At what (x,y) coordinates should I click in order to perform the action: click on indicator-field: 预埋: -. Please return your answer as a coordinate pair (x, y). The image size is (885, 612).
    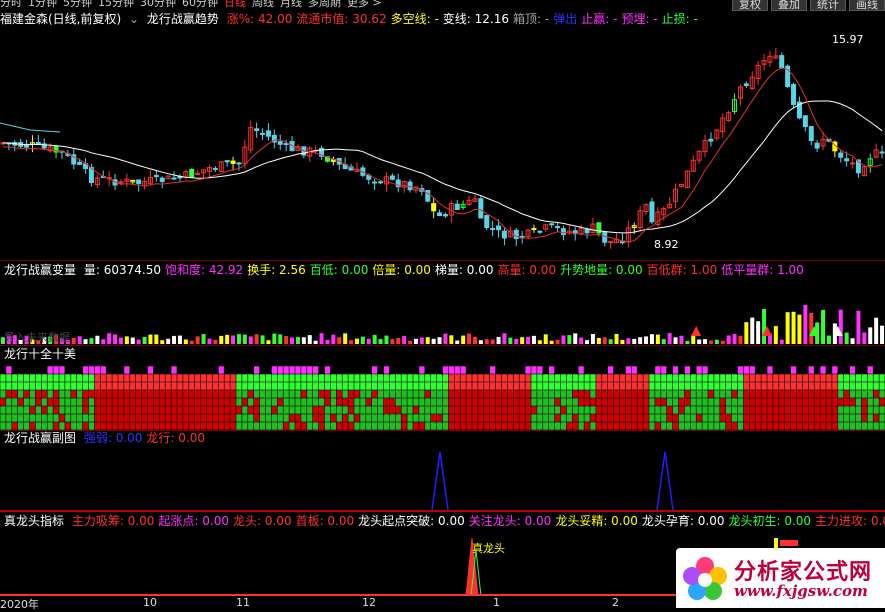
    Looking at the image, I should click on (639, 19).